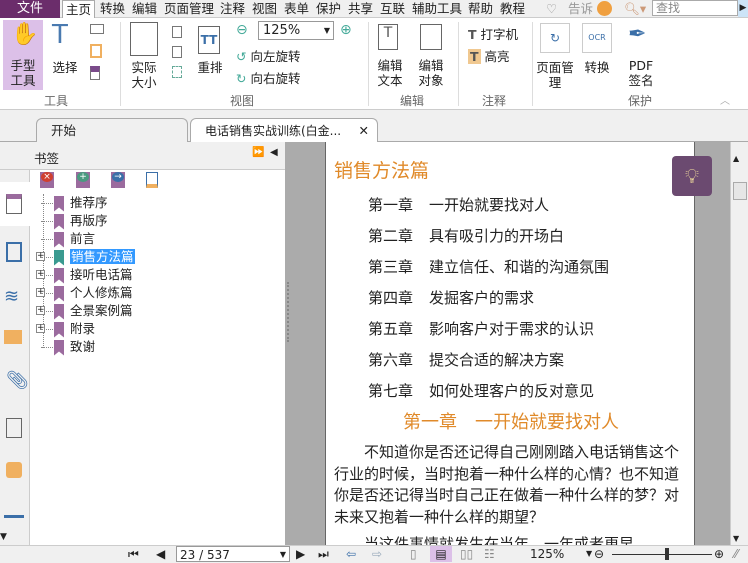 The width and height of the screenshot is (748, 563). Describe the element at coordinates (641, 73) in the screenshot. I see `pdf-sign-label: PDF签名` at that location.